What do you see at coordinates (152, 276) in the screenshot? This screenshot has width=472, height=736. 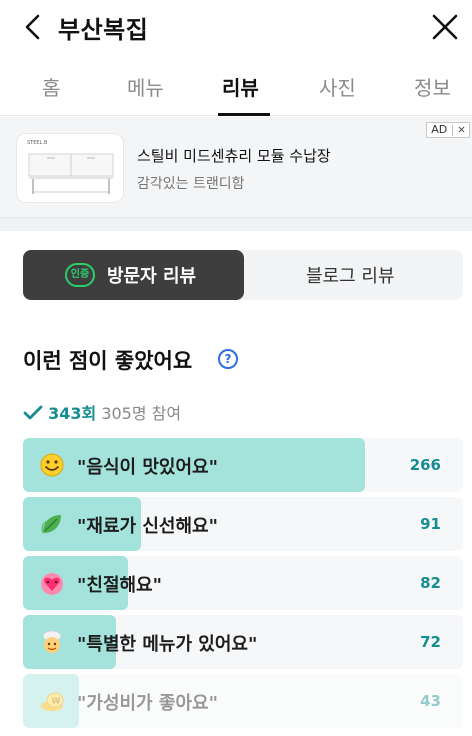 I see `visitor-review-label: 방문자 리뷰` at bounding box center [152, 276].